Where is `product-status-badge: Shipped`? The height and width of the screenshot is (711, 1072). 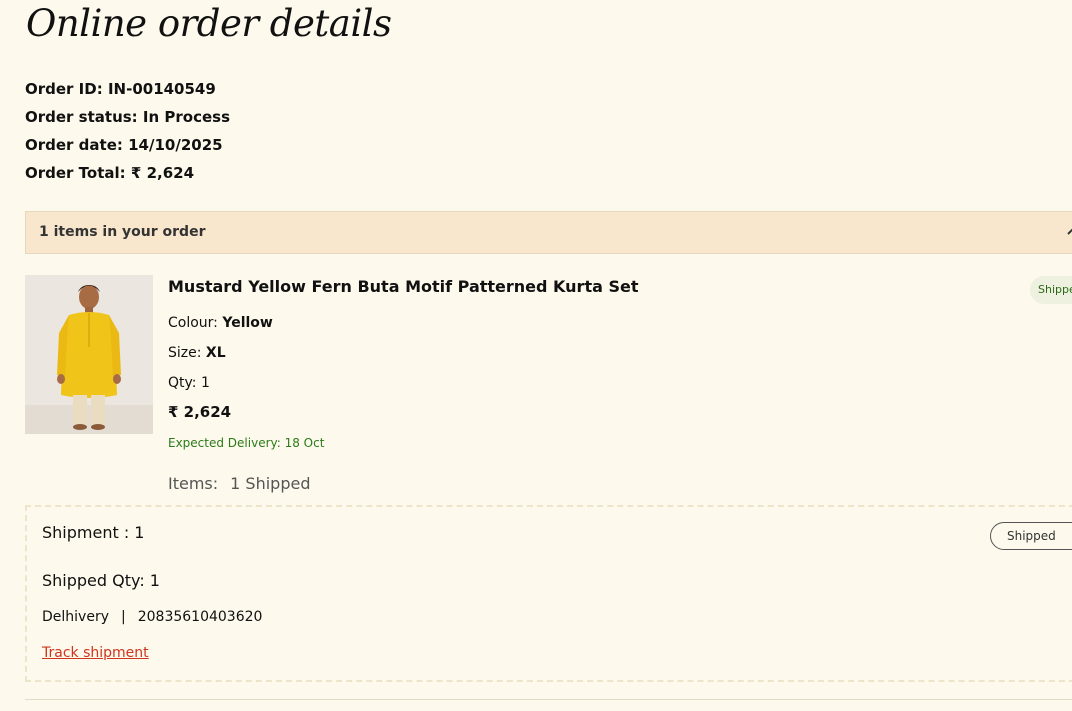 product-status-badge: Shipped is located at coordinates (1051, 290).